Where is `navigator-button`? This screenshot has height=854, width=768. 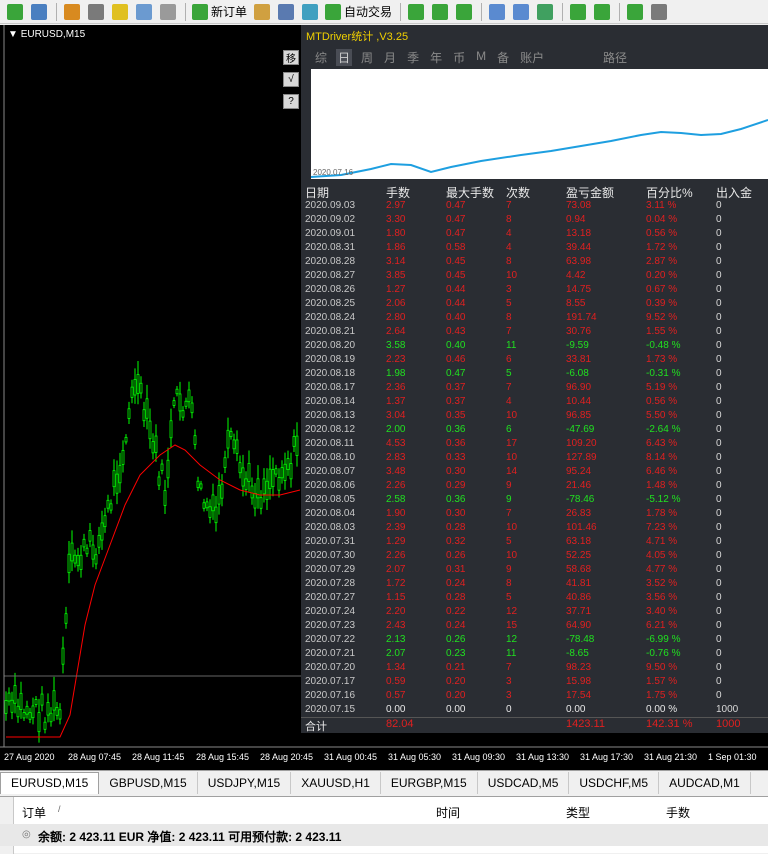 navigator-button is located at coordinates (96, 12).